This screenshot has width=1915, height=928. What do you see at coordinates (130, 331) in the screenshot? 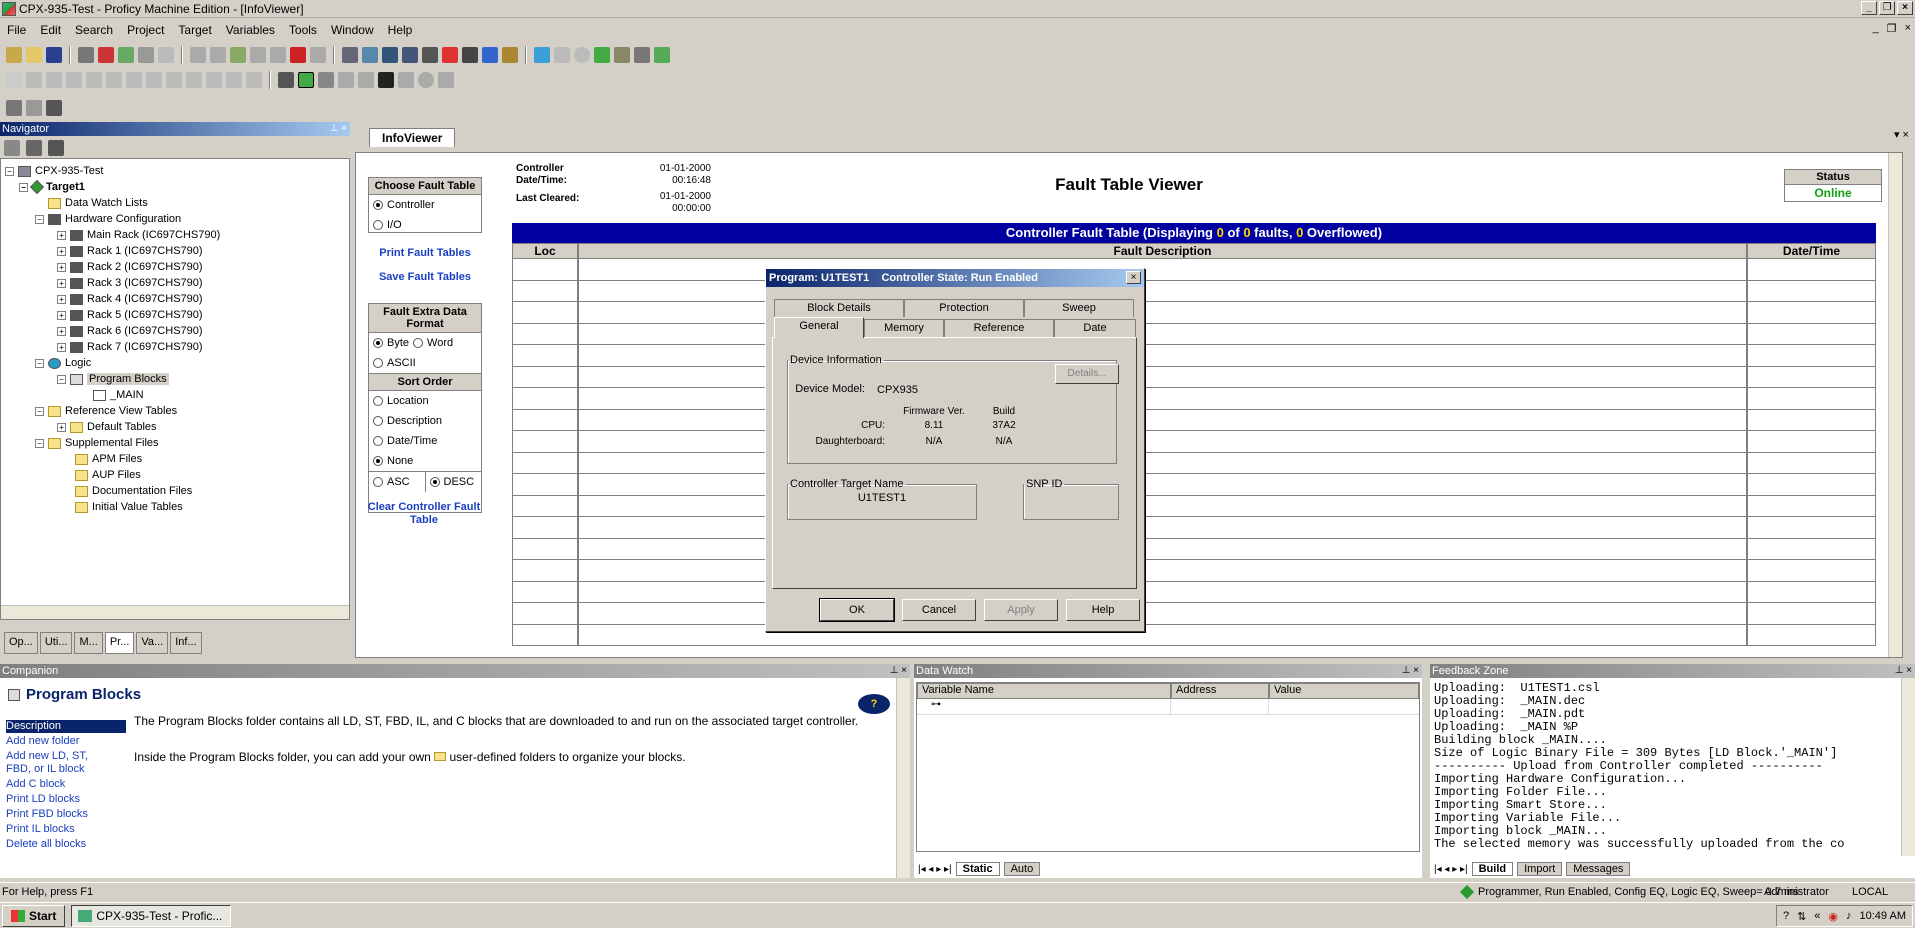
I see `tree-rack-6: + Rack 6 (IC697CHS790)` at bounding box center [130, 331].